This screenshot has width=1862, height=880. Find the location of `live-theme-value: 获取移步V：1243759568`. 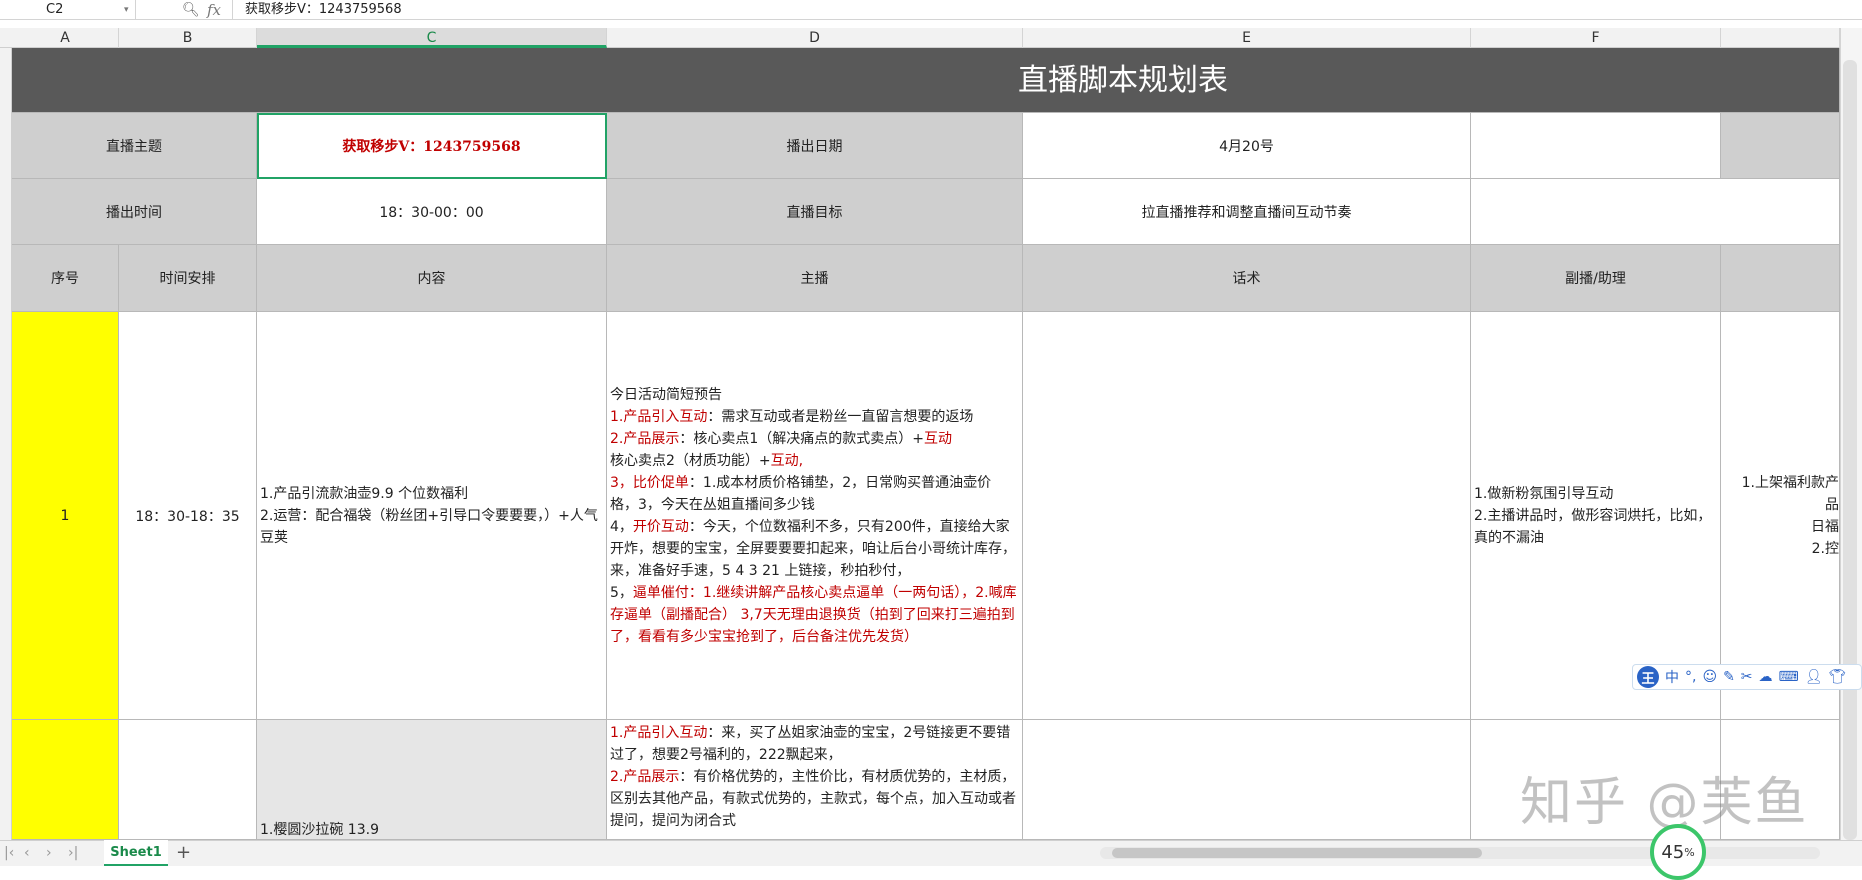

live-theme-value: 获取移步V：1243759568 is located at coordinates (432, 146).